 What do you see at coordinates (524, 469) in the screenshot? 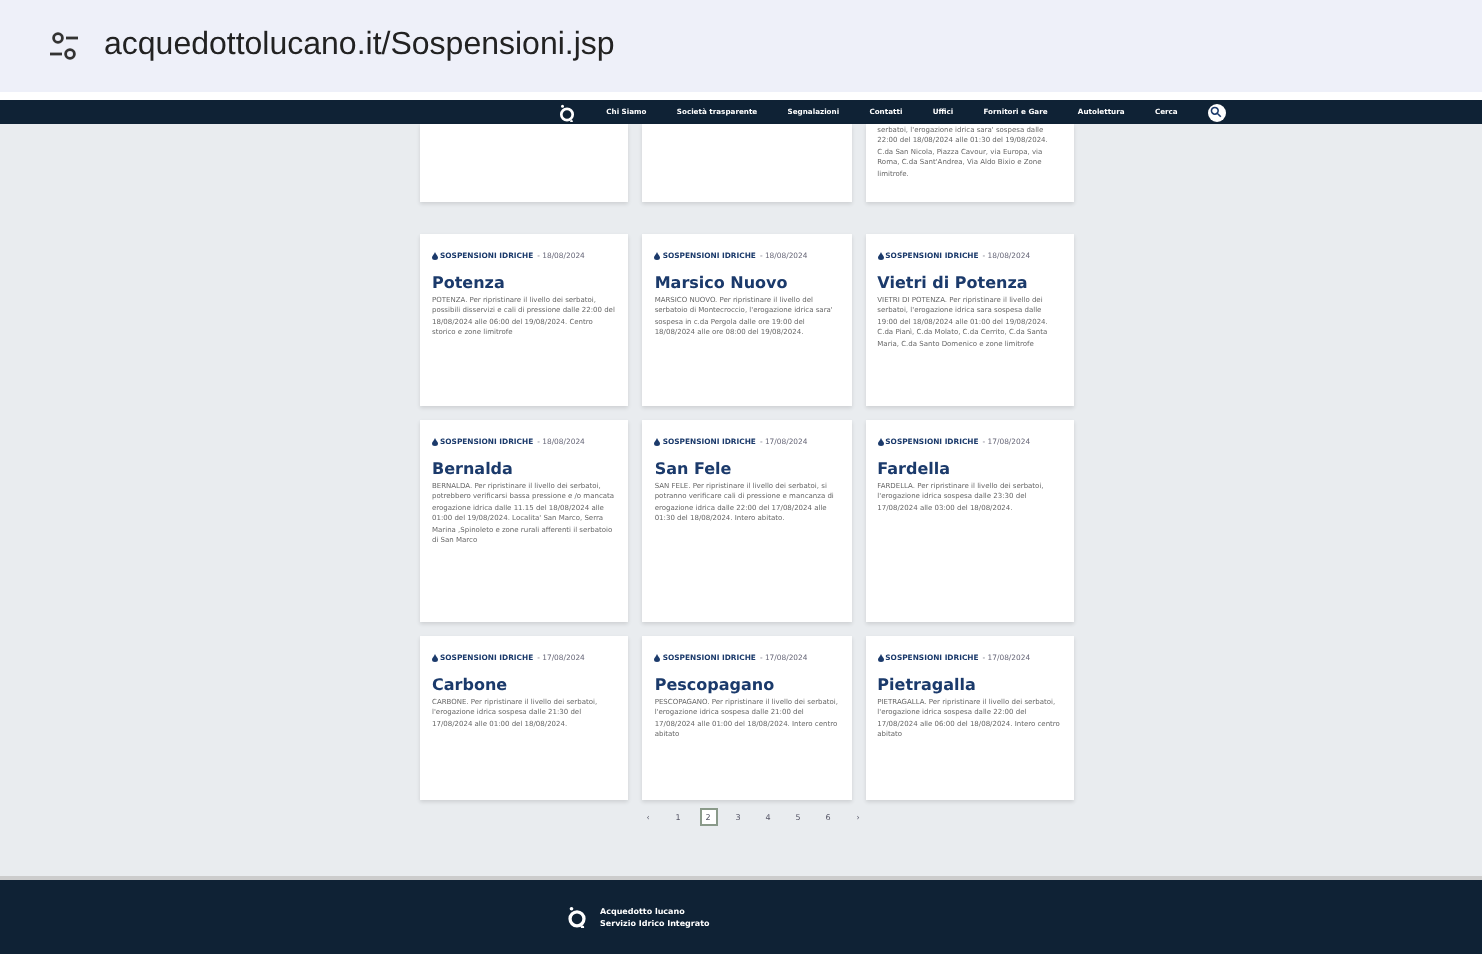
I see `card-title: Bernalda` at bounding box center [524, 469].